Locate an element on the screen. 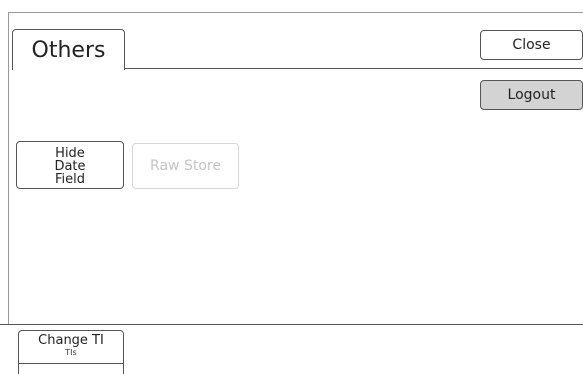 The image size is (583, 374). close-button: Close is located at coordinates (531, 45).